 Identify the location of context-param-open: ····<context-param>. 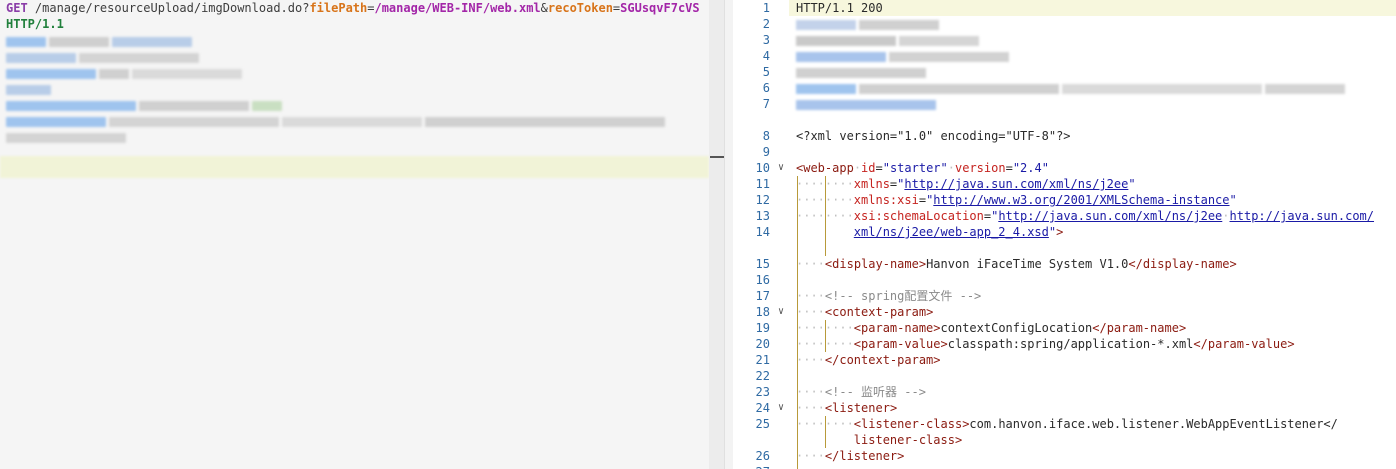
(865, 312).